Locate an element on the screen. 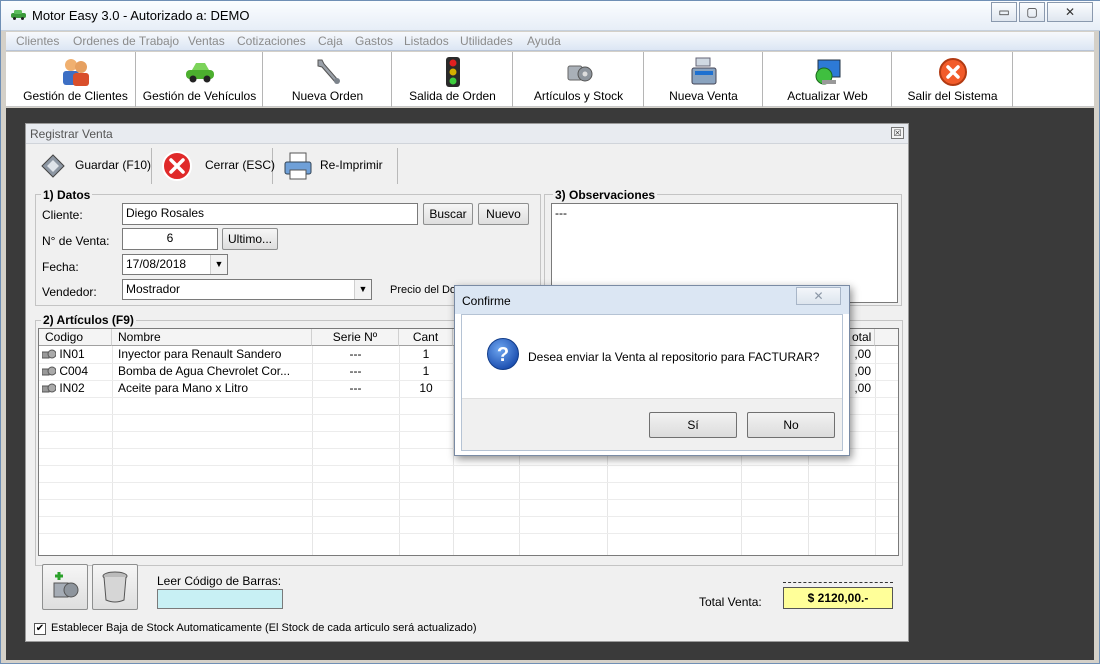 Image resolution: width=1100 pixels, height=664 pixels. cell-codigo: C004 is located at coordinates (74, 371).